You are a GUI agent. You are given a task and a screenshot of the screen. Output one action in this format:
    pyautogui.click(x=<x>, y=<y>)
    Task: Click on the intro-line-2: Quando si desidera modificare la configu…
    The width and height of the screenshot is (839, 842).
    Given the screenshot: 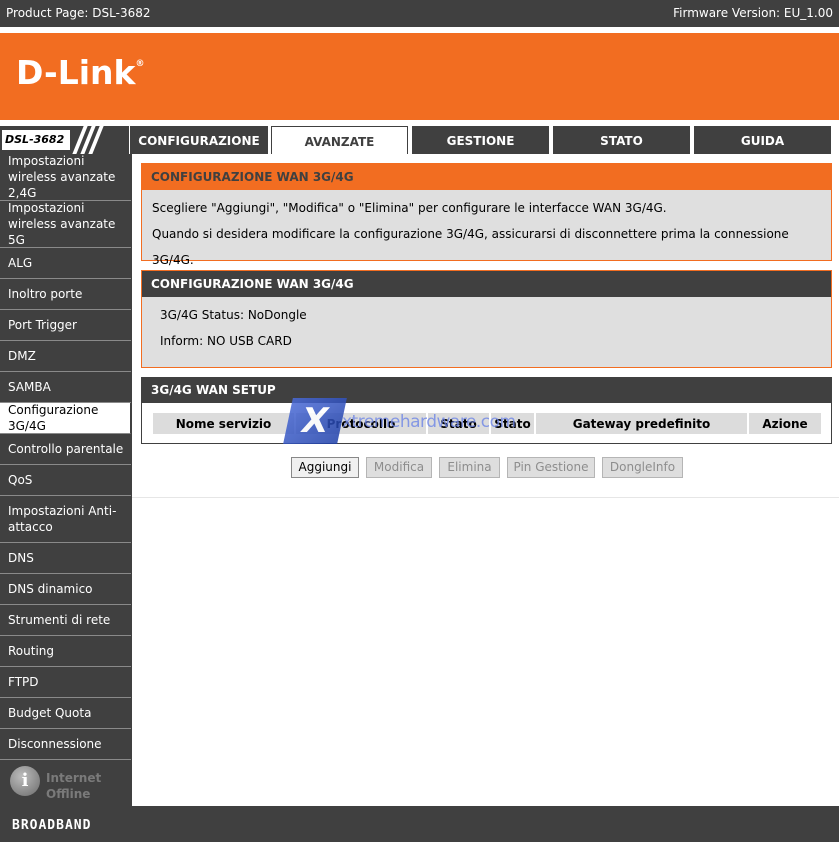 What is the action you would take?
    pyautogui.click(x=470, y=247)
    